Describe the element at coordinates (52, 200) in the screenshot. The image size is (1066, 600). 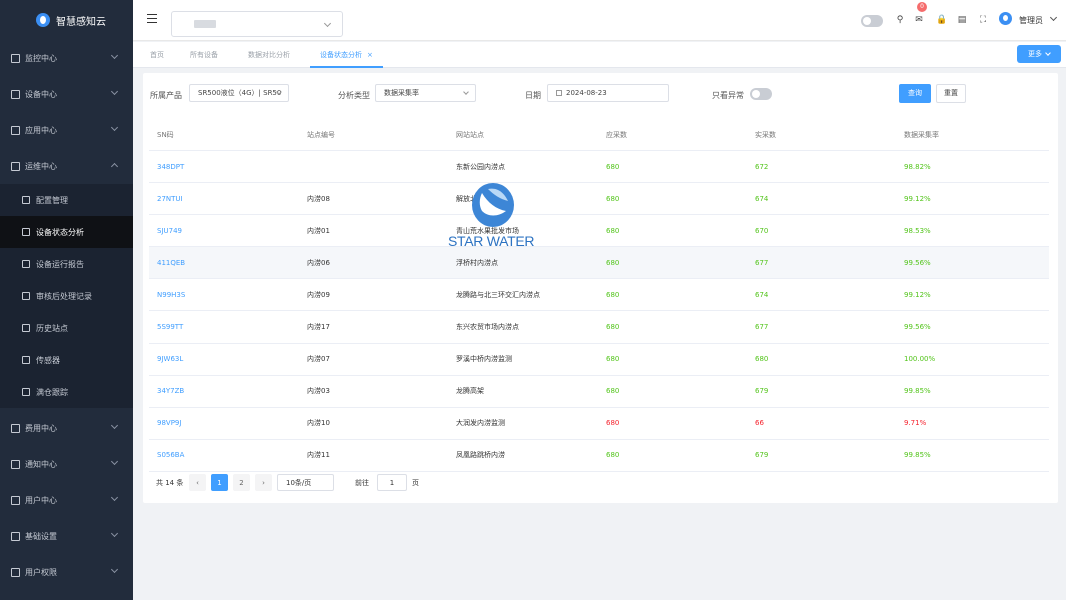
I see `sidebar-subitem-label: 配置管理` at that location.